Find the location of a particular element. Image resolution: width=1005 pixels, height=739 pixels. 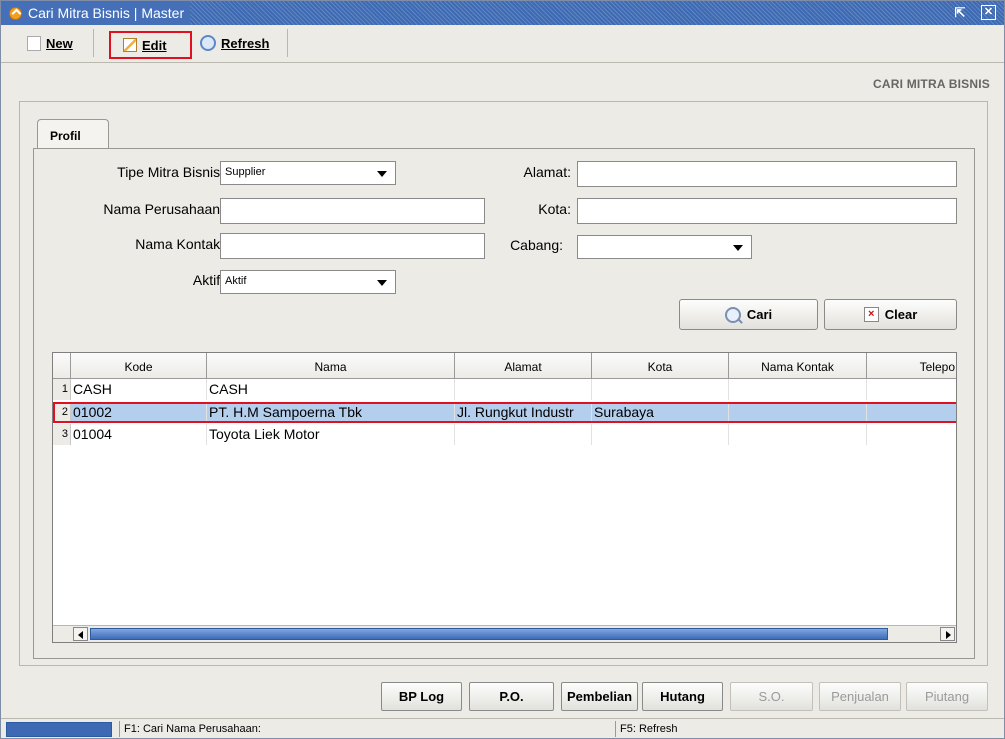

kota-input is located at coordinates (767, 211).